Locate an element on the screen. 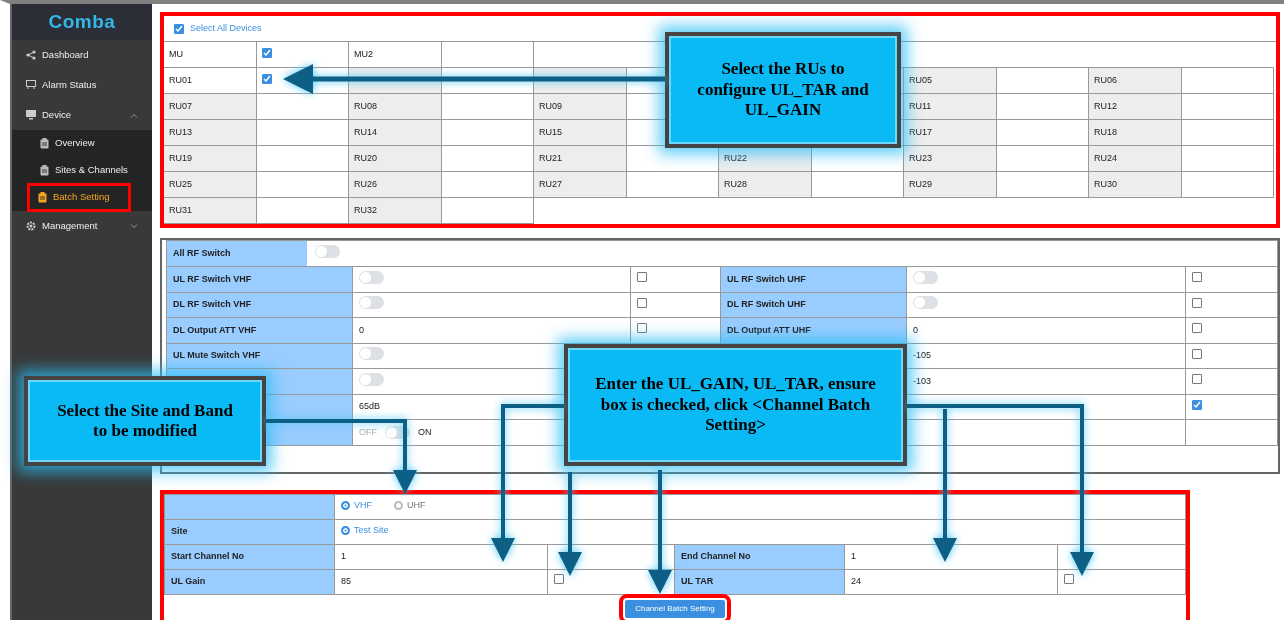  field-label: Site is located at coordinates (249, 531).